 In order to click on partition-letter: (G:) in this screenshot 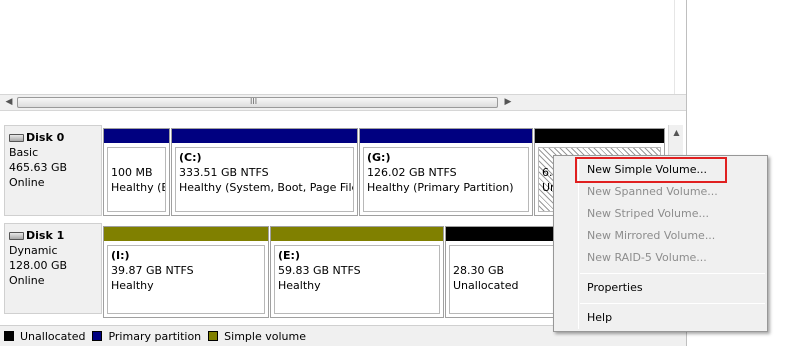, I will do `click(379, 157)`.